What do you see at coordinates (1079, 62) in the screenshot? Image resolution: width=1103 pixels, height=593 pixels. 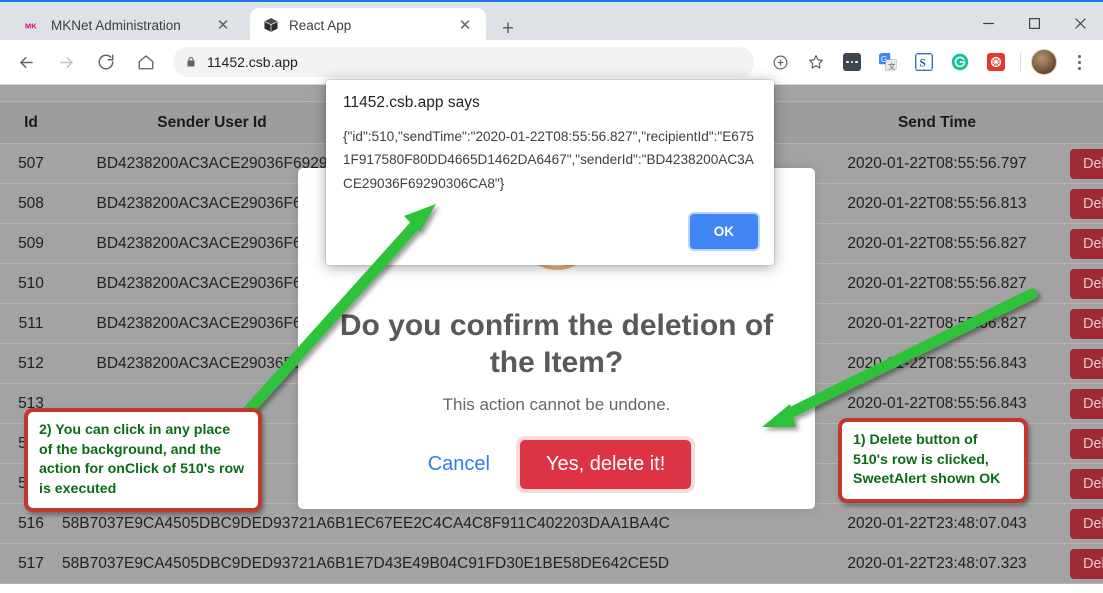 I see `chrome-menu-icon` at bounding box center [1079, 62].